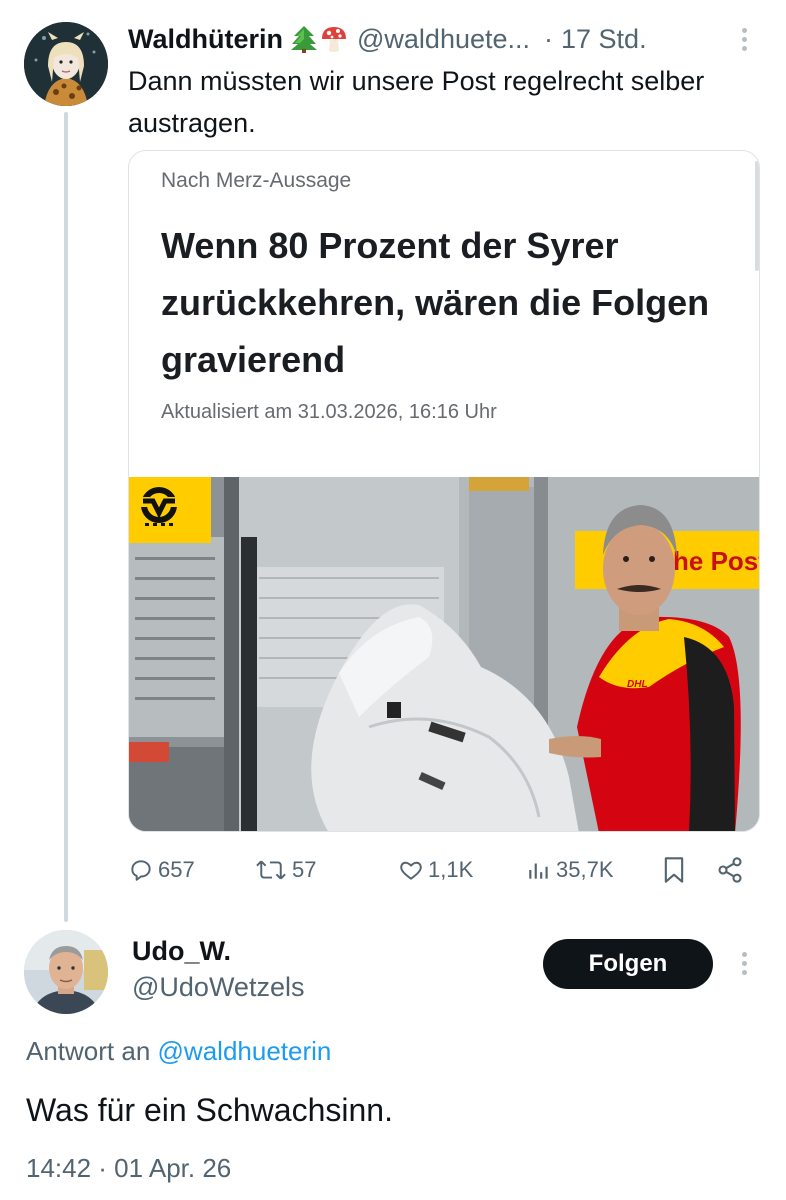 The width and height of the screenshot is (786, 1200). I want to click on bookmark-action, so click(674, 870).